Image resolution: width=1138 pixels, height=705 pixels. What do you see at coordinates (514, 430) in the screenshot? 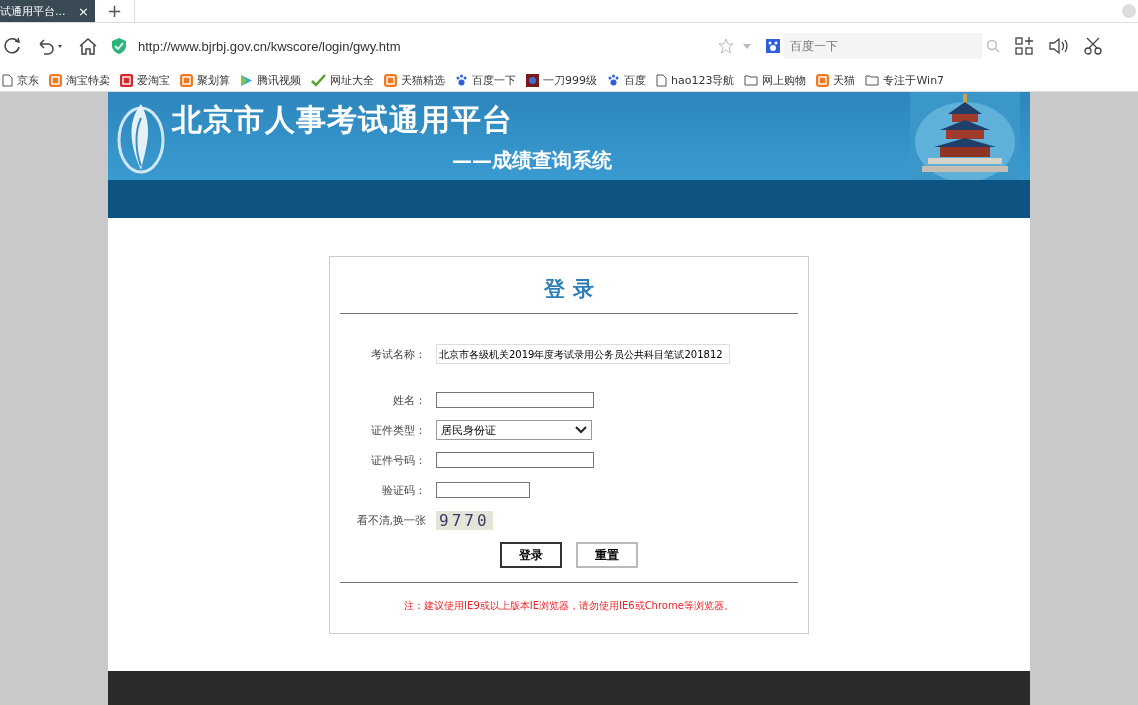
I see `id-type-dropdown: 居民身份证` at bounding box center [514, 430].